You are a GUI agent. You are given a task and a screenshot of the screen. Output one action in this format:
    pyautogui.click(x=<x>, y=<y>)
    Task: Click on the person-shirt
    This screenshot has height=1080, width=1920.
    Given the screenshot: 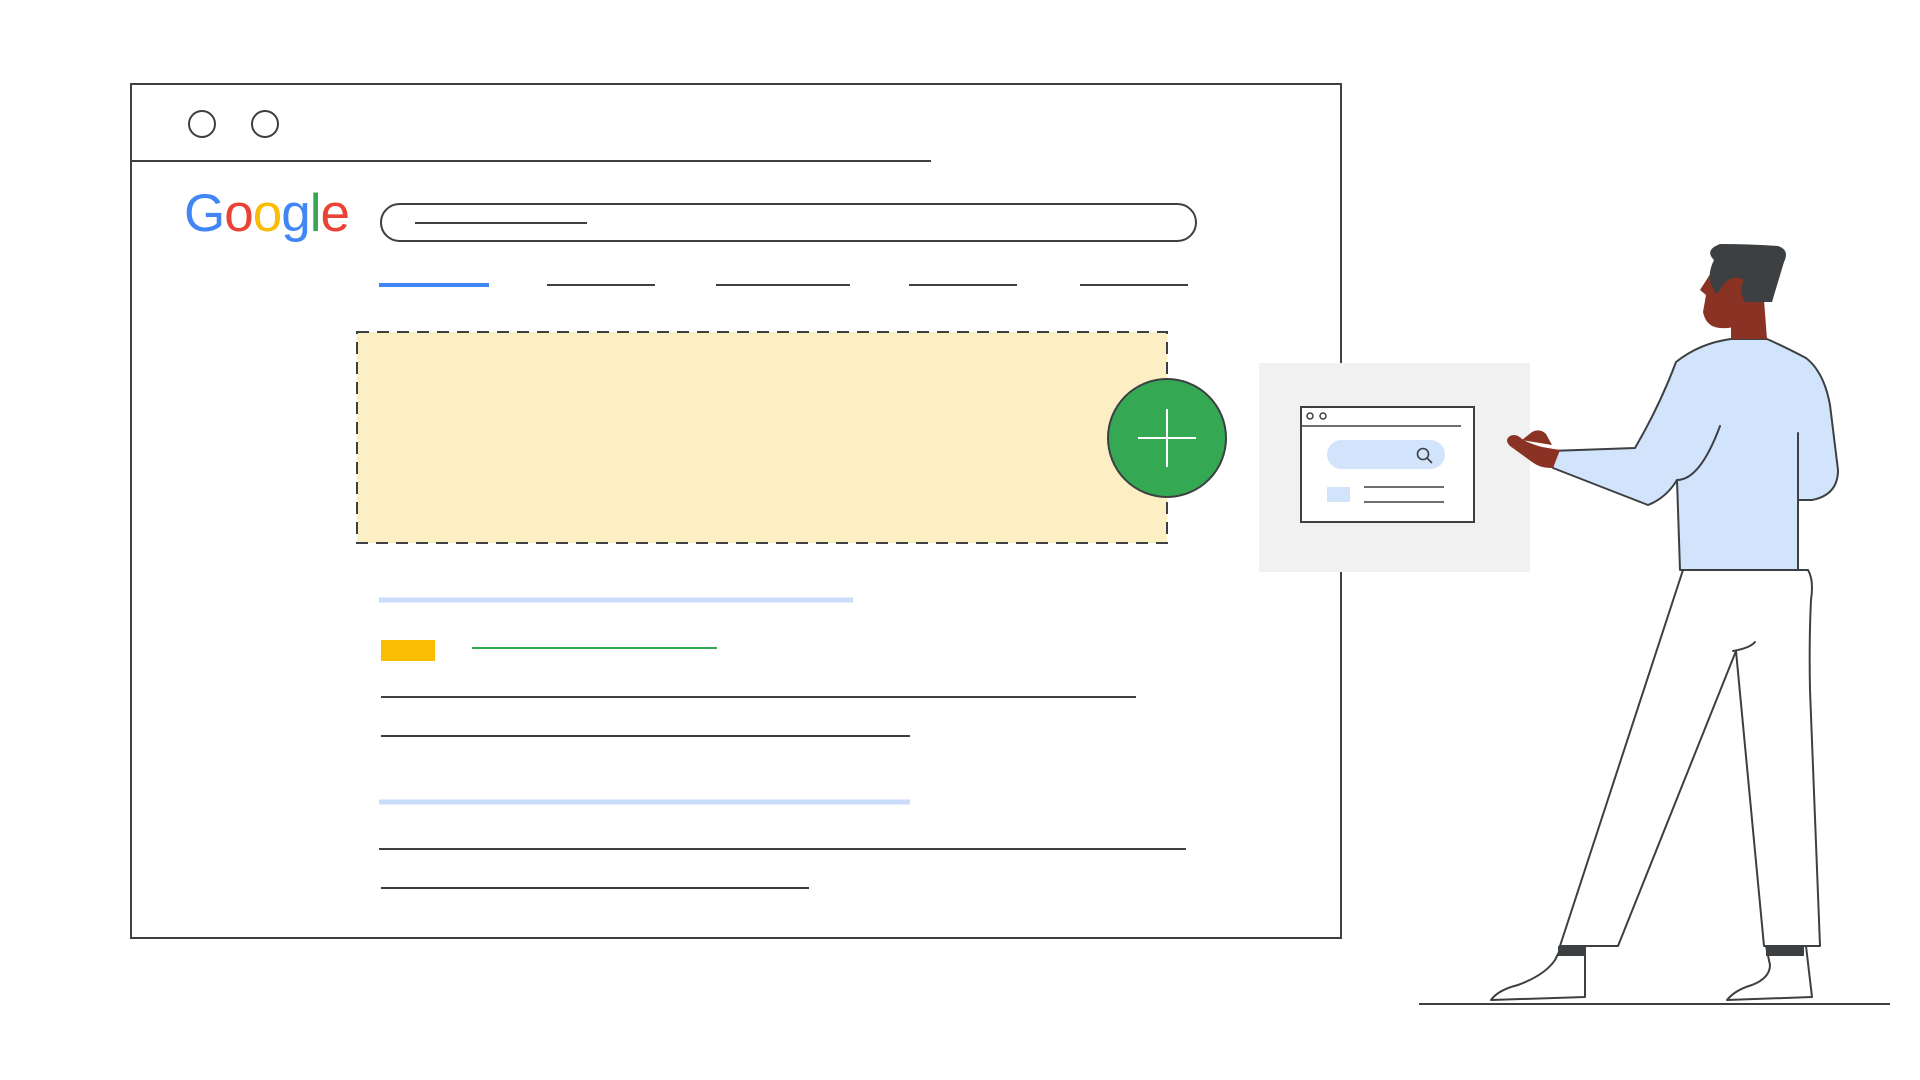 What is the action you would take?
    pyautogui.click(x=1694, y=454)
    